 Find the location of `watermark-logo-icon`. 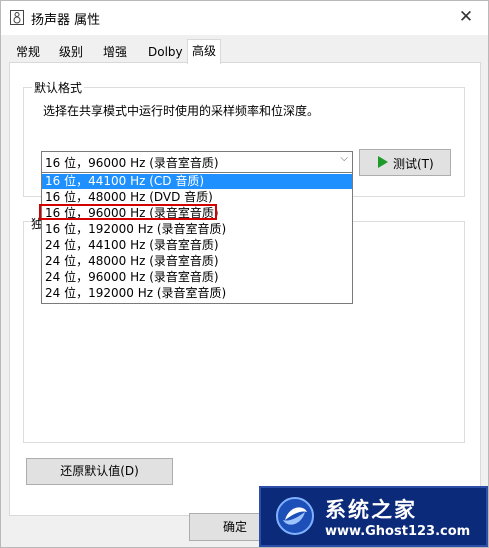

watermark-logo-icon is located at coordinates (295, 516).